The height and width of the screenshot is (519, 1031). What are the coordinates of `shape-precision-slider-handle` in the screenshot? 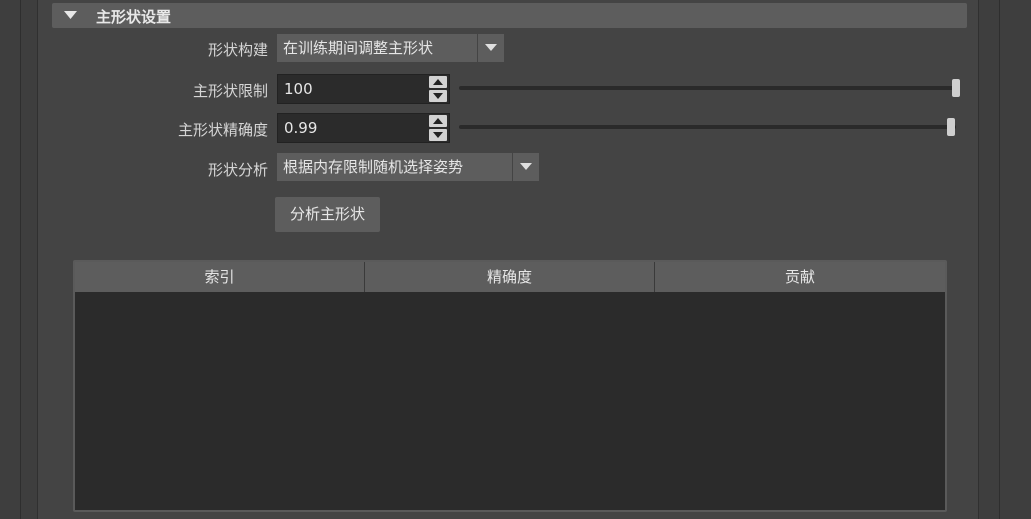 It's located at (951, 127).